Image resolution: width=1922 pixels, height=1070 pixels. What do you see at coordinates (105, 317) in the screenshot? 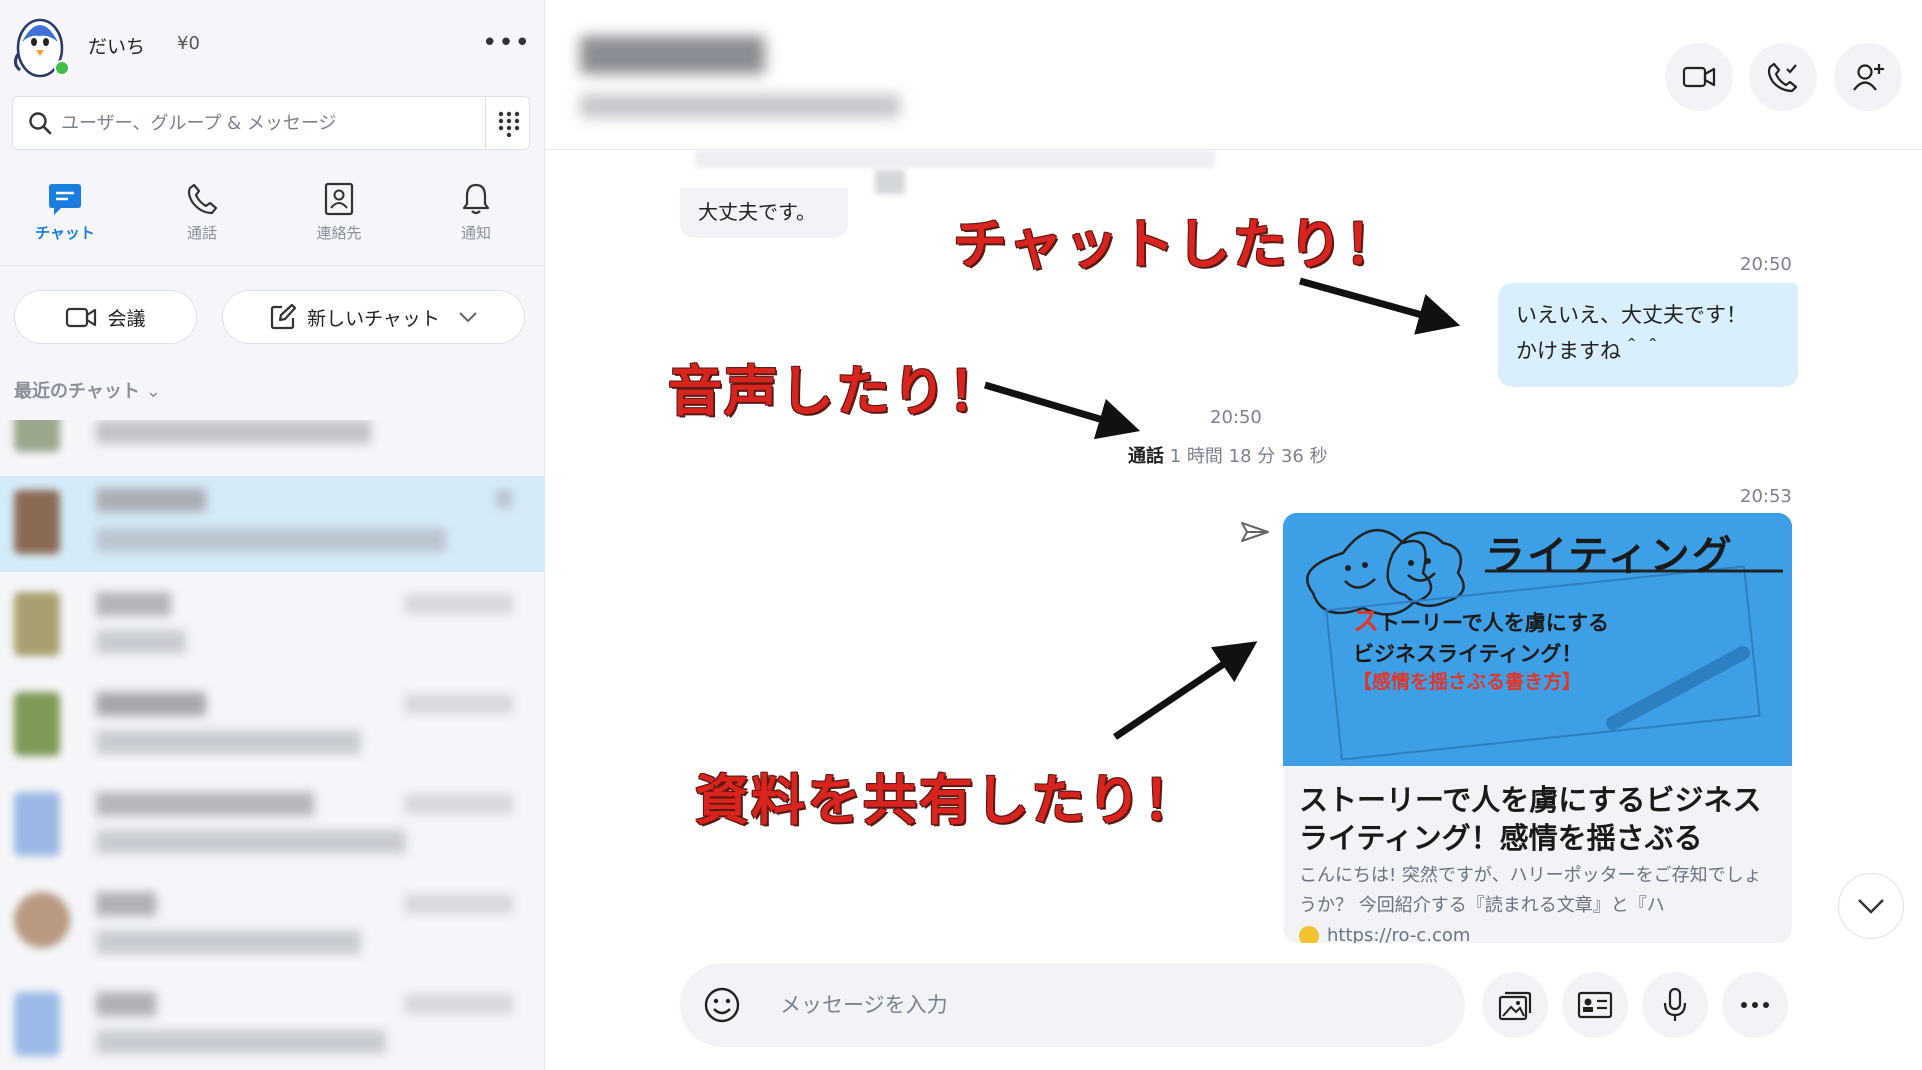
I see `meeting-button: 会議` at bounding box center [105, 317].